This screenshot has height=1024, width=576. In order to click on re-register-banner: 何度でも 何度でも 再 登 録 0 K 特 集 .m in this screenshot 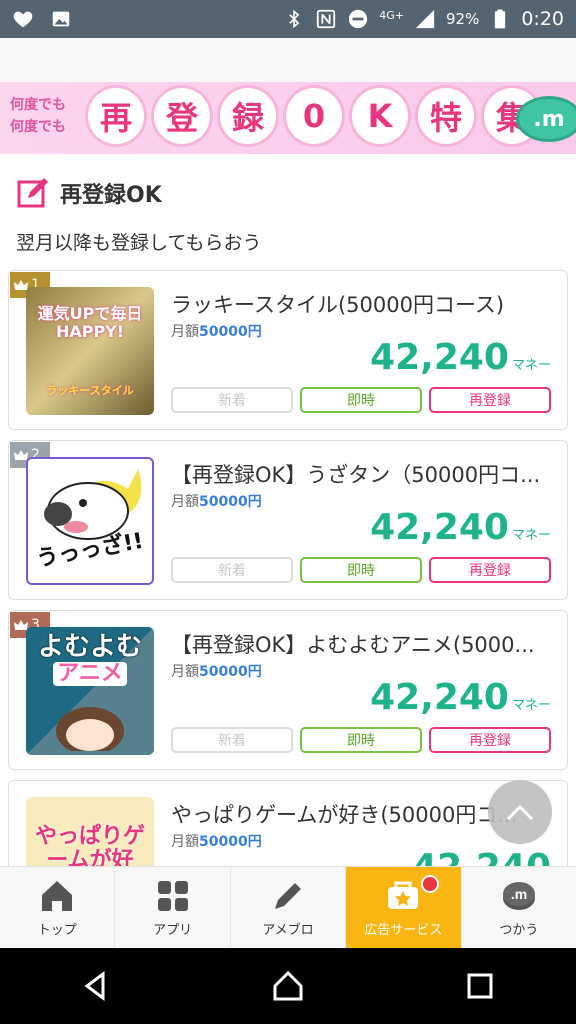, I will do `click(288, 118)`.